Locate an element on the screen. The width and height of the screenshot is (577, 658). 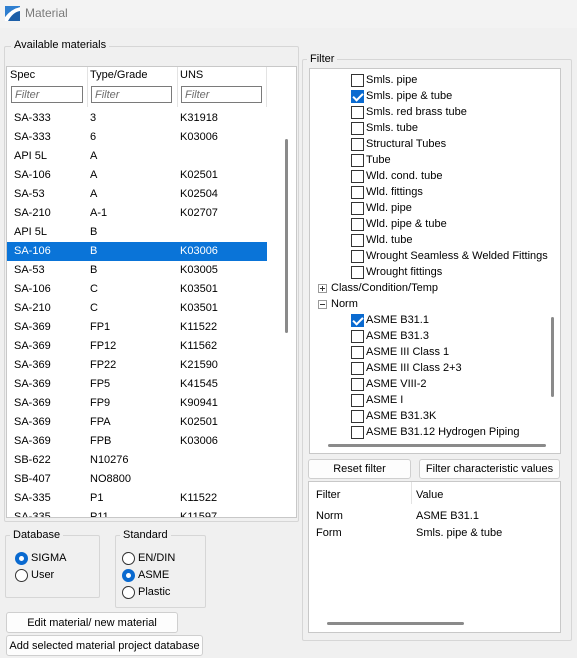
spec-filter-input is located at coordinates (47, 94).